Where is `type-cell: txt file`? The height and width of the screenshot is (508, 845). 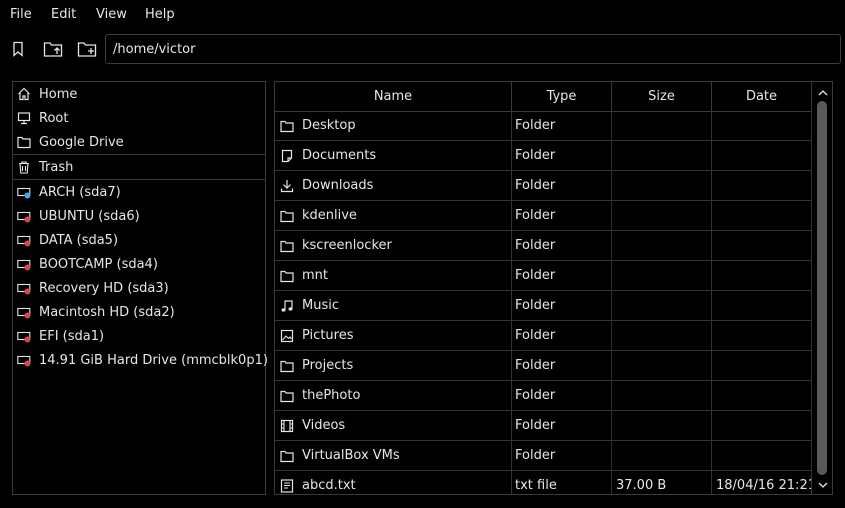 type-cell: txt file is located at coordinates (562, 482).